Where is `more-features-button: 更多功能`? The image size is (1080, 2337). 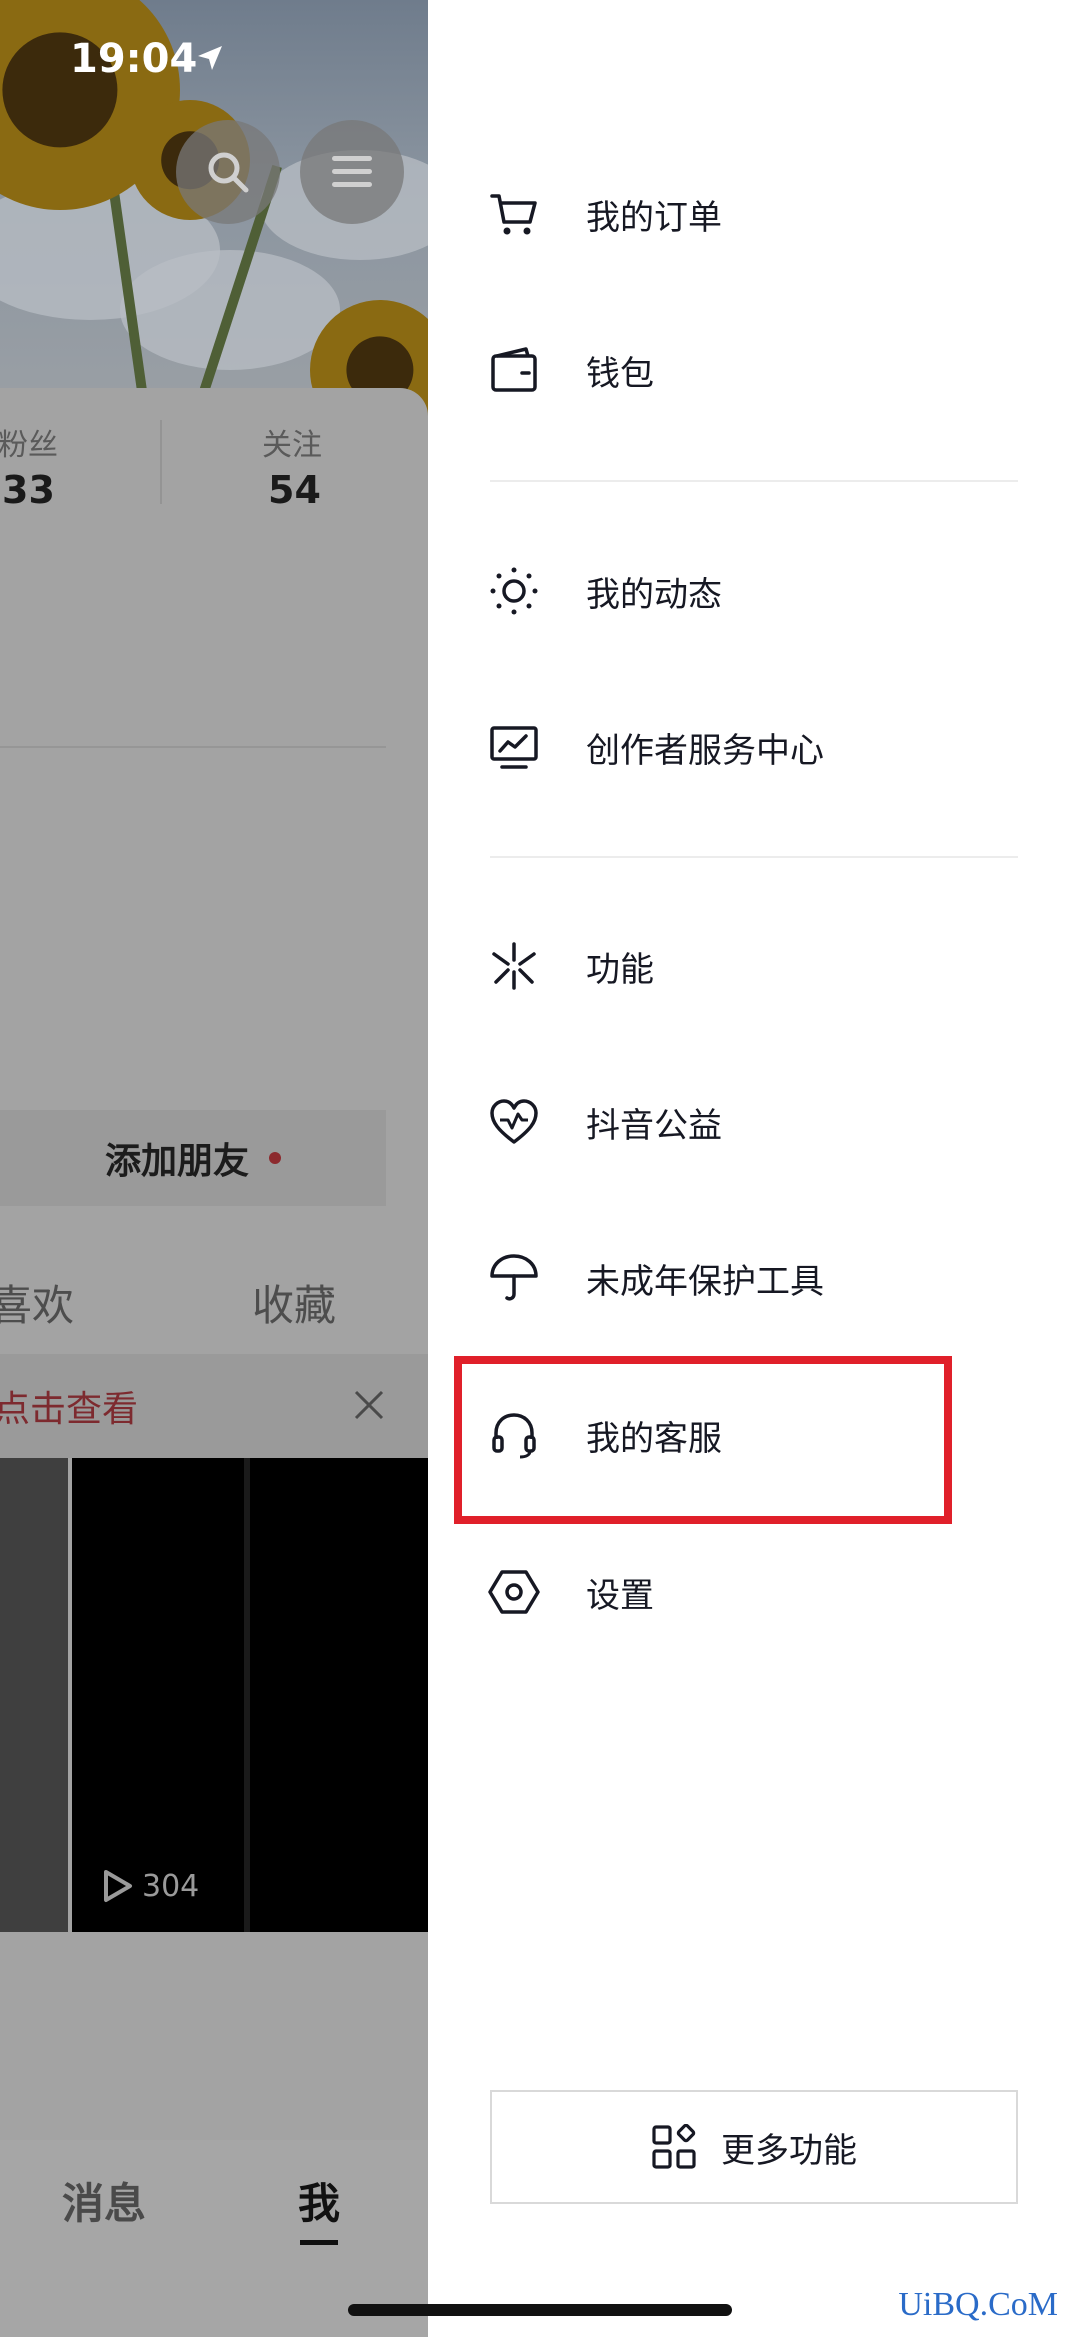 more-features-button: 更多功能 is located at coordinates (754, 2147).